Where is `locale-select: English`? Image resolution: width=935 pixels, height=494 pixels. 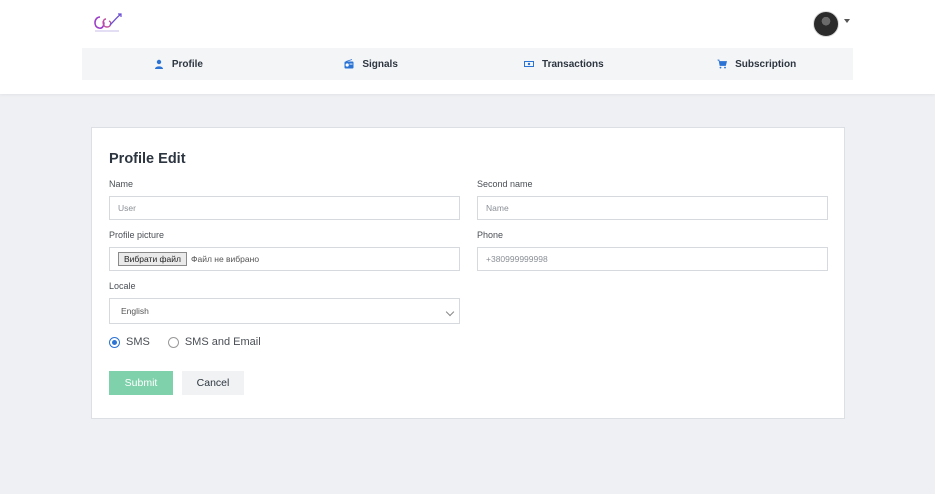 locale-select: English is located at coordinates (284, 311).